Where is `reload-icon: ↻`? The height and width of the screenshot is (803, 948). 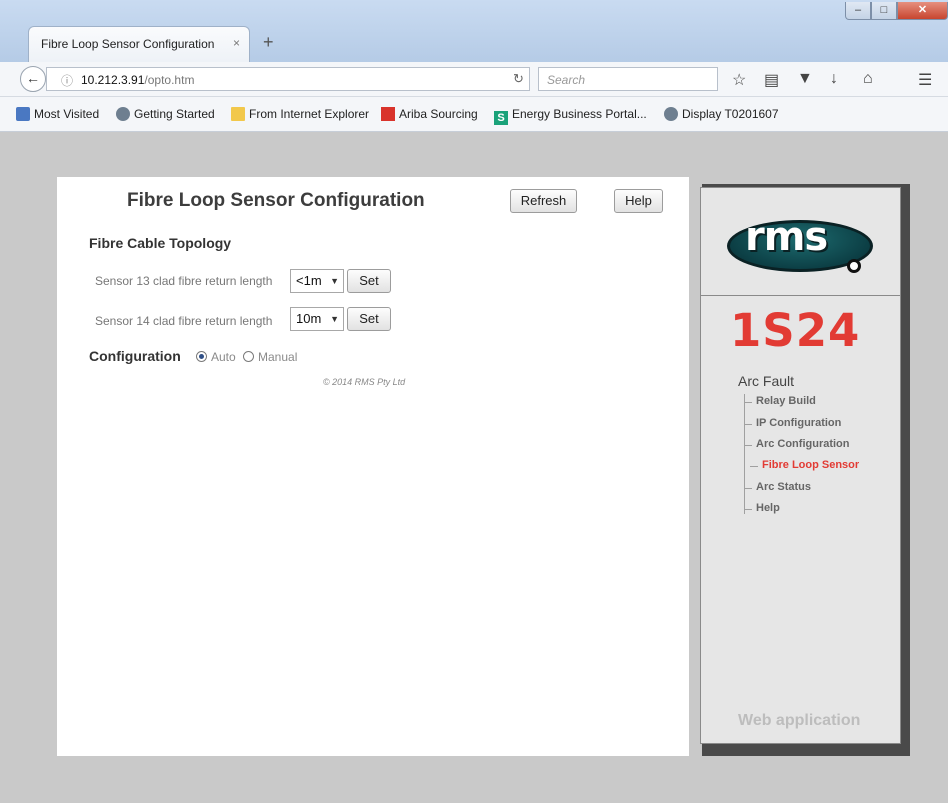
reload-icon: ↻ is located at coordinates (518, 79).